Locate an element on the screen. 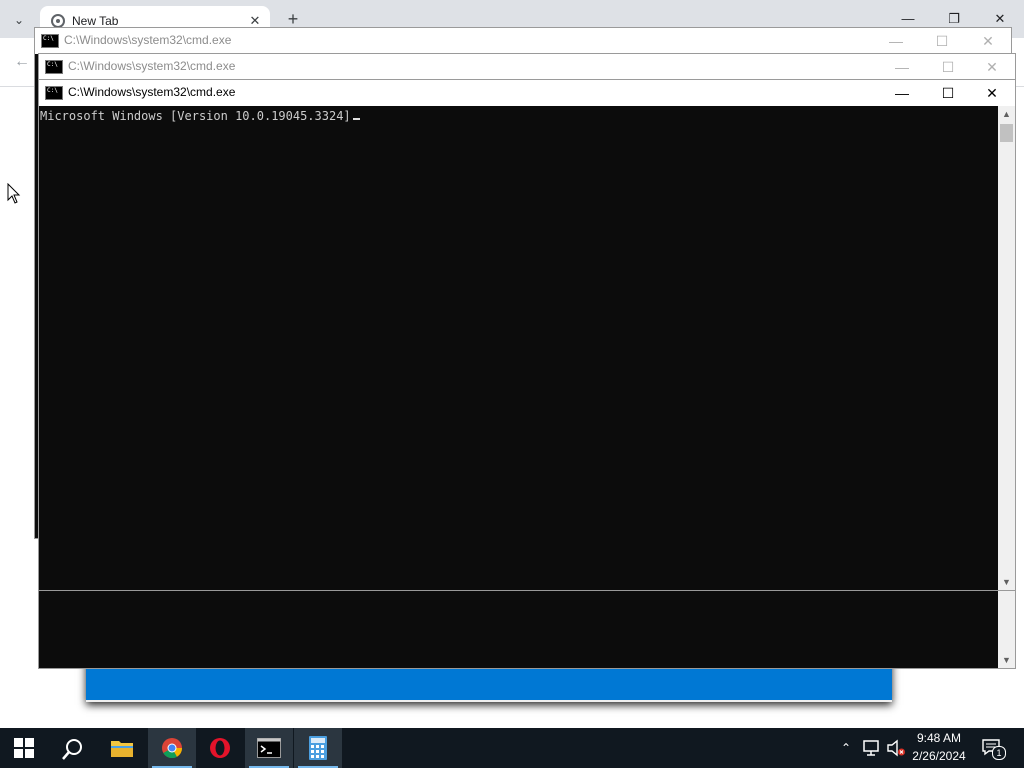  windows-logo-icon is located at coordinates (24, 748).